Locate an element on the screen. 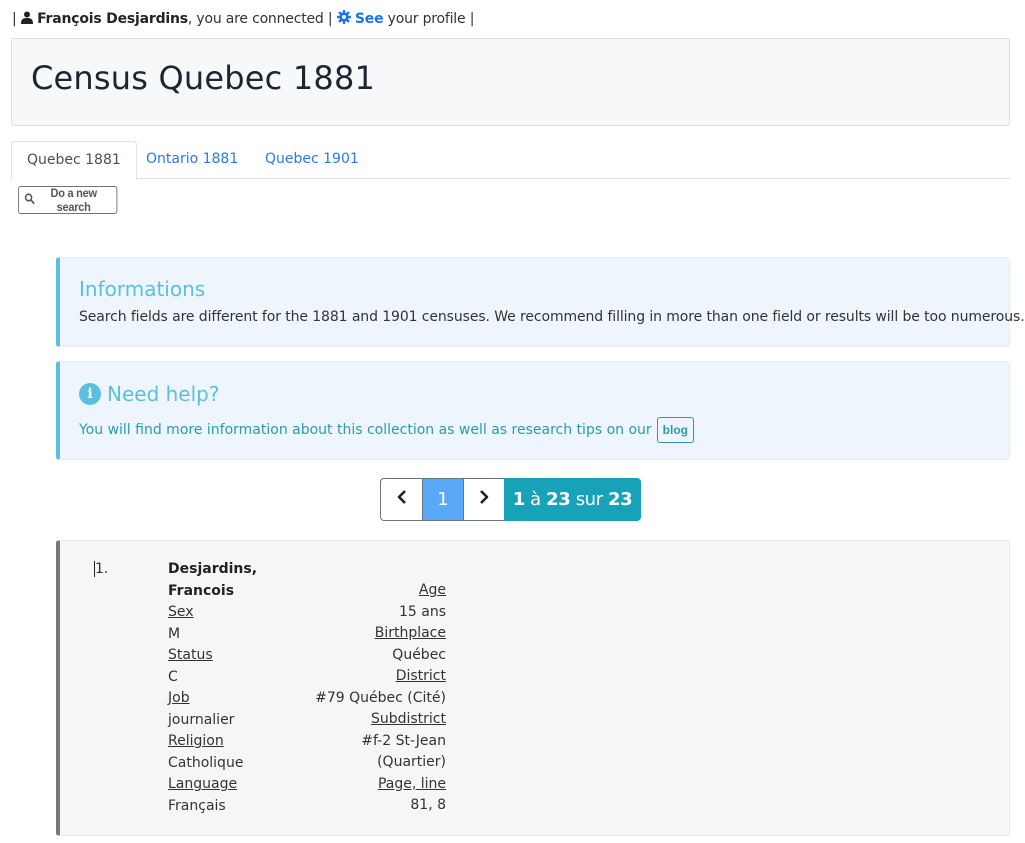 The height and width of the screenshot is (843, 1025). see-profile-link: See is located at coordinates (369, 19).